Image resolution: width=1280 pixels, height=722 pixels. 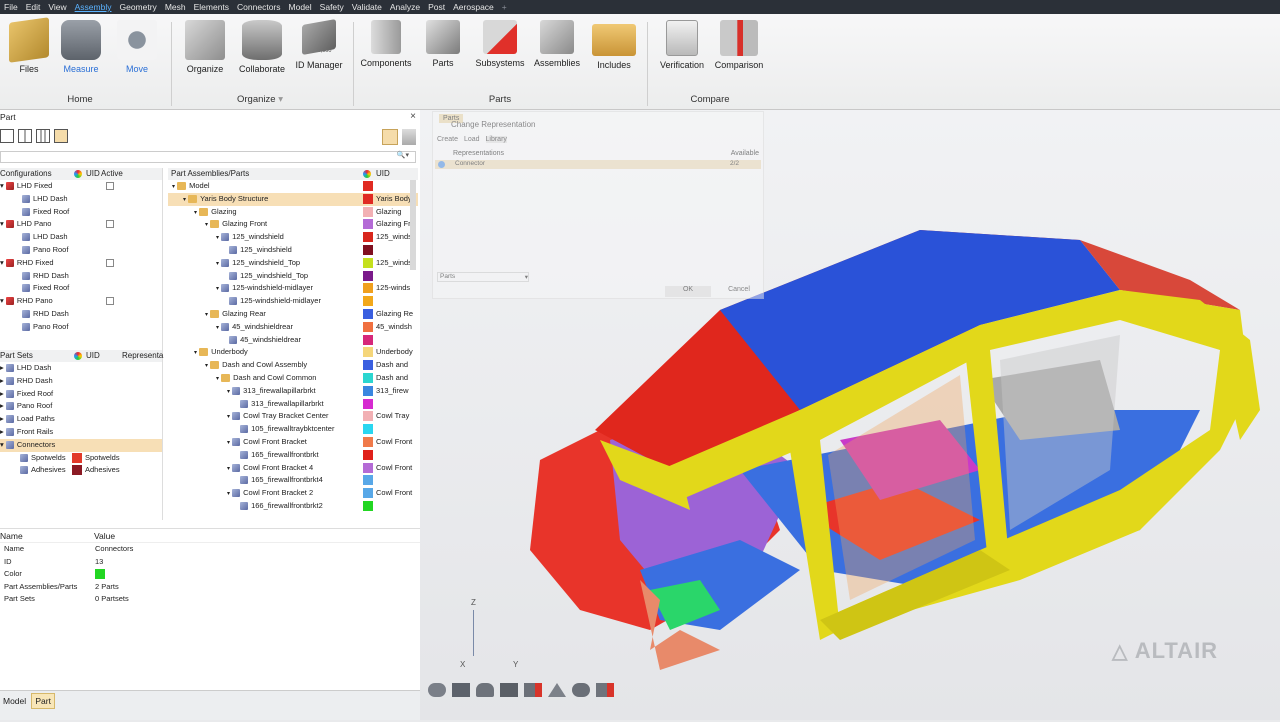 What do you see at coordinates (293, 288) in the screenshot?
I see `tree-row: ▾ 125-windshield-midlayer 125-winds` at bounding box center [293, 288].